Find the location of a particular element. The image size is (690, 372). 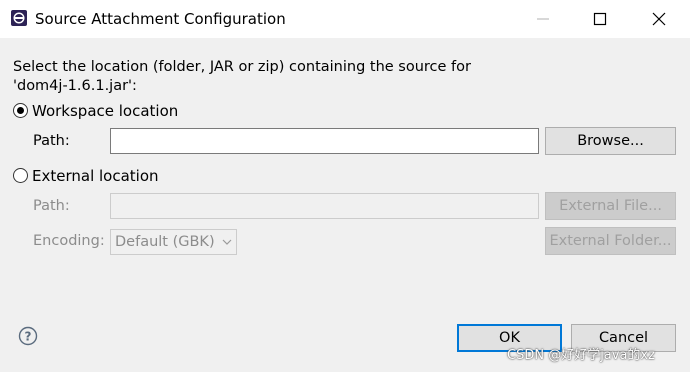

watermark: CSDN @好好学java的xz is located at coordinates (581, 355).